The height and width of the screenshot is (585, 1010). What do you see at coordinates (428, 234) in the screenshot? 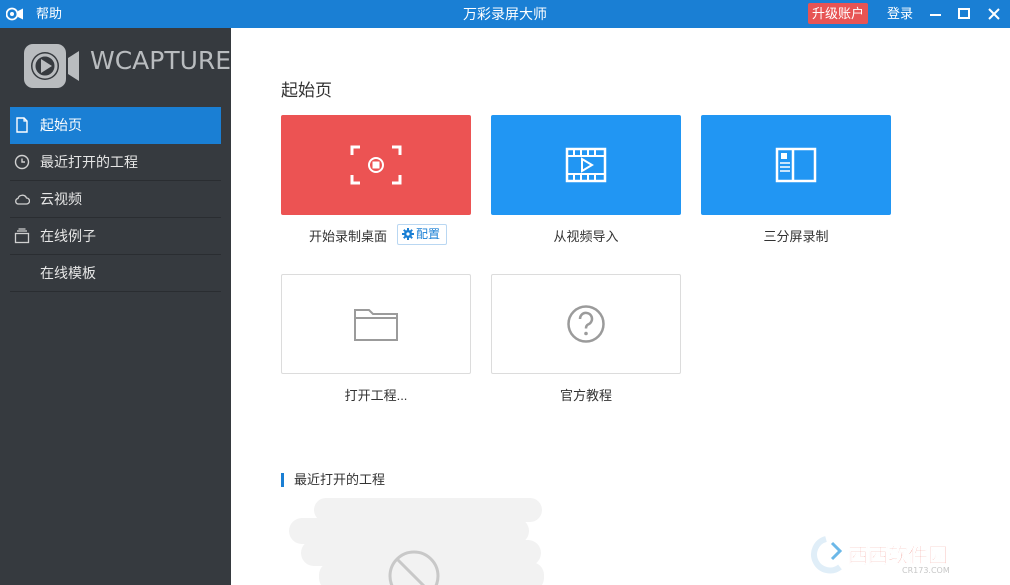
I see `config-label: 配置` at bounding box center [428, 234].